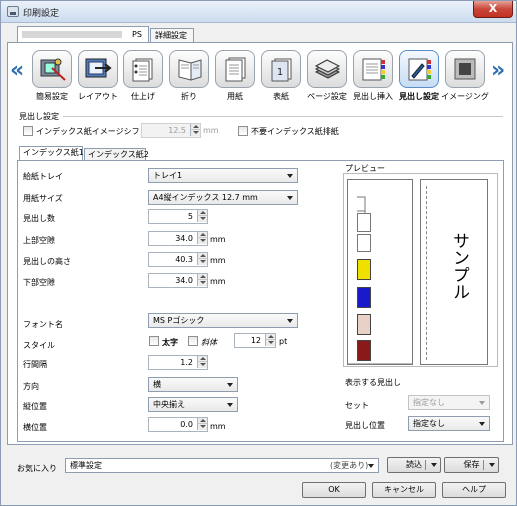 The image size is (517, 506). I want to click on load-button-label: 読込, so click(414, 464).